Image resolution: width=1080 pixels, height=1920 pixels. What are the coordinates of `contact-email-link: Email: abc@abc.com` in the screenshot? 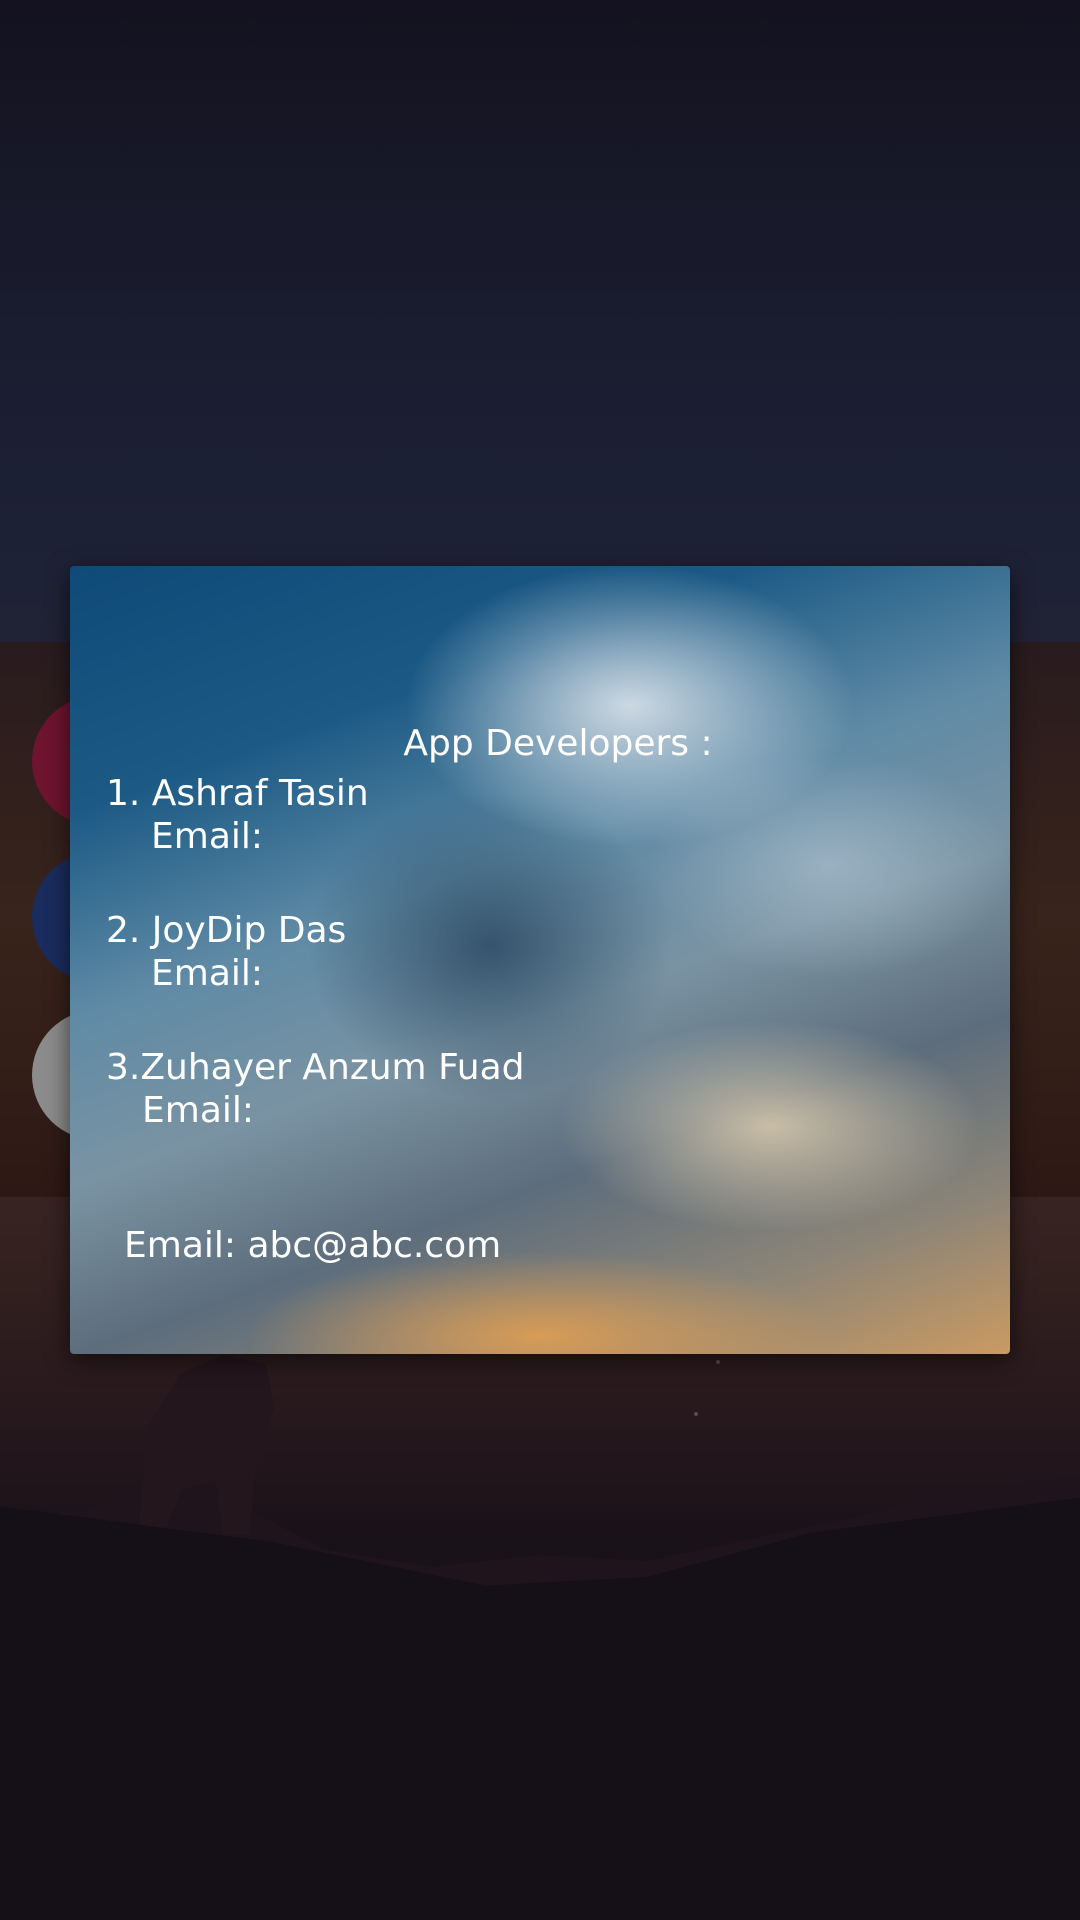 It's located at (312, 1245).